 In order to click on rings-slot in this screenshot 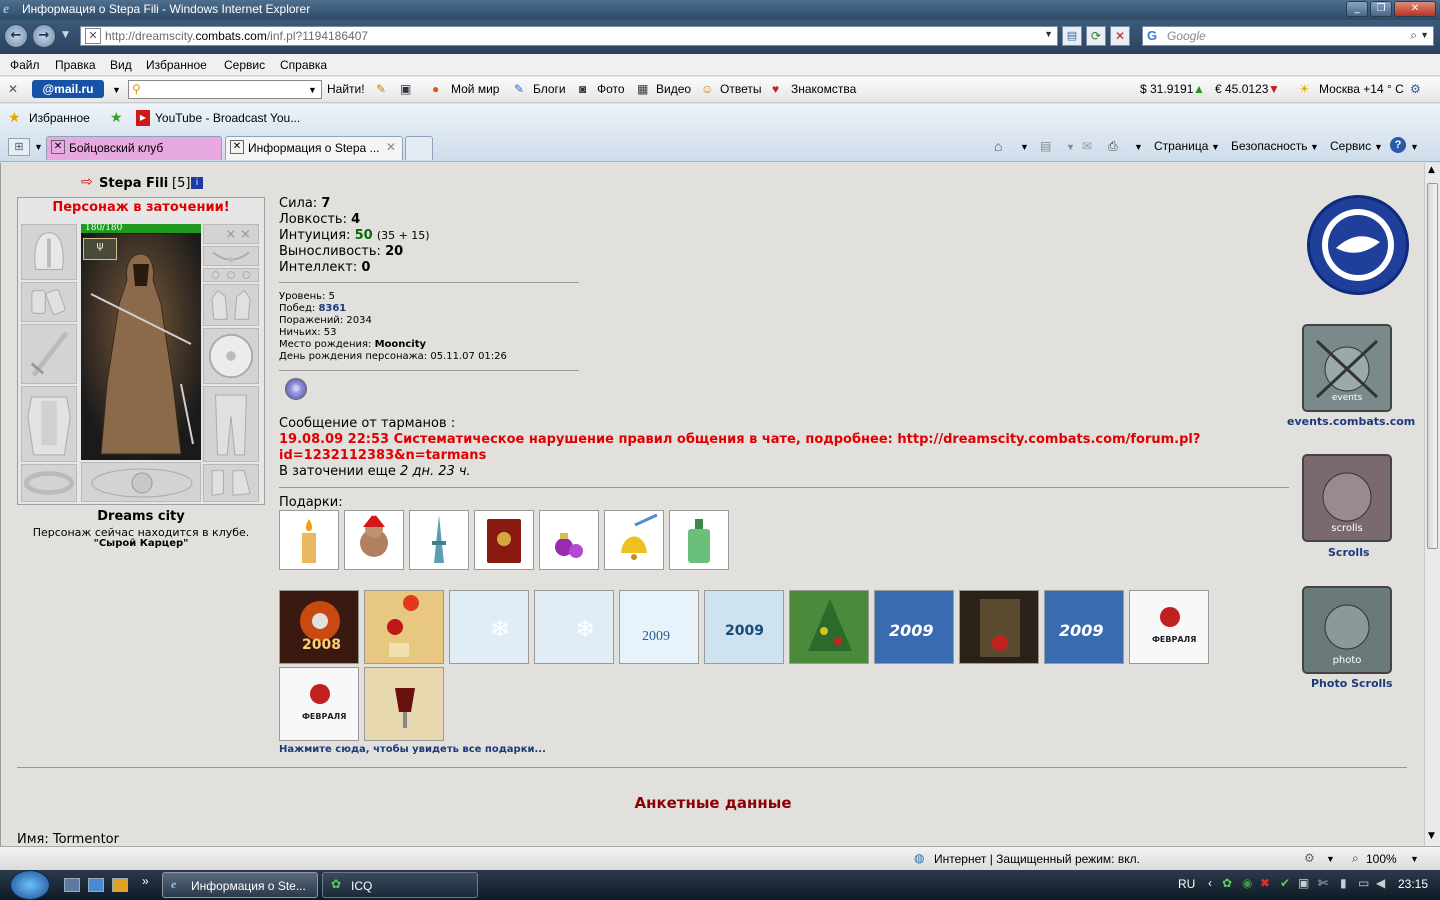, I will do `click(231, 275)`.